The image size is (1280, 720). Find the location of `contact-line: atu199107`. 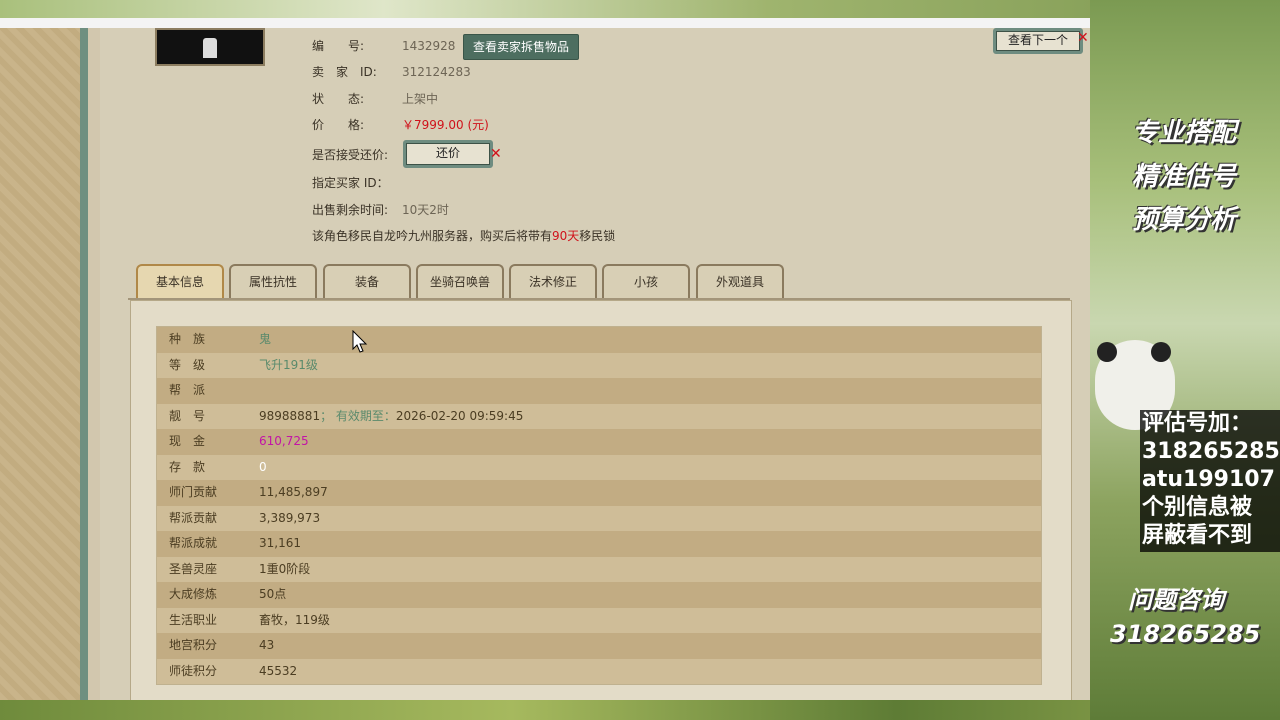

contact-line: atu199107 is located at coordinates (1208, 479).